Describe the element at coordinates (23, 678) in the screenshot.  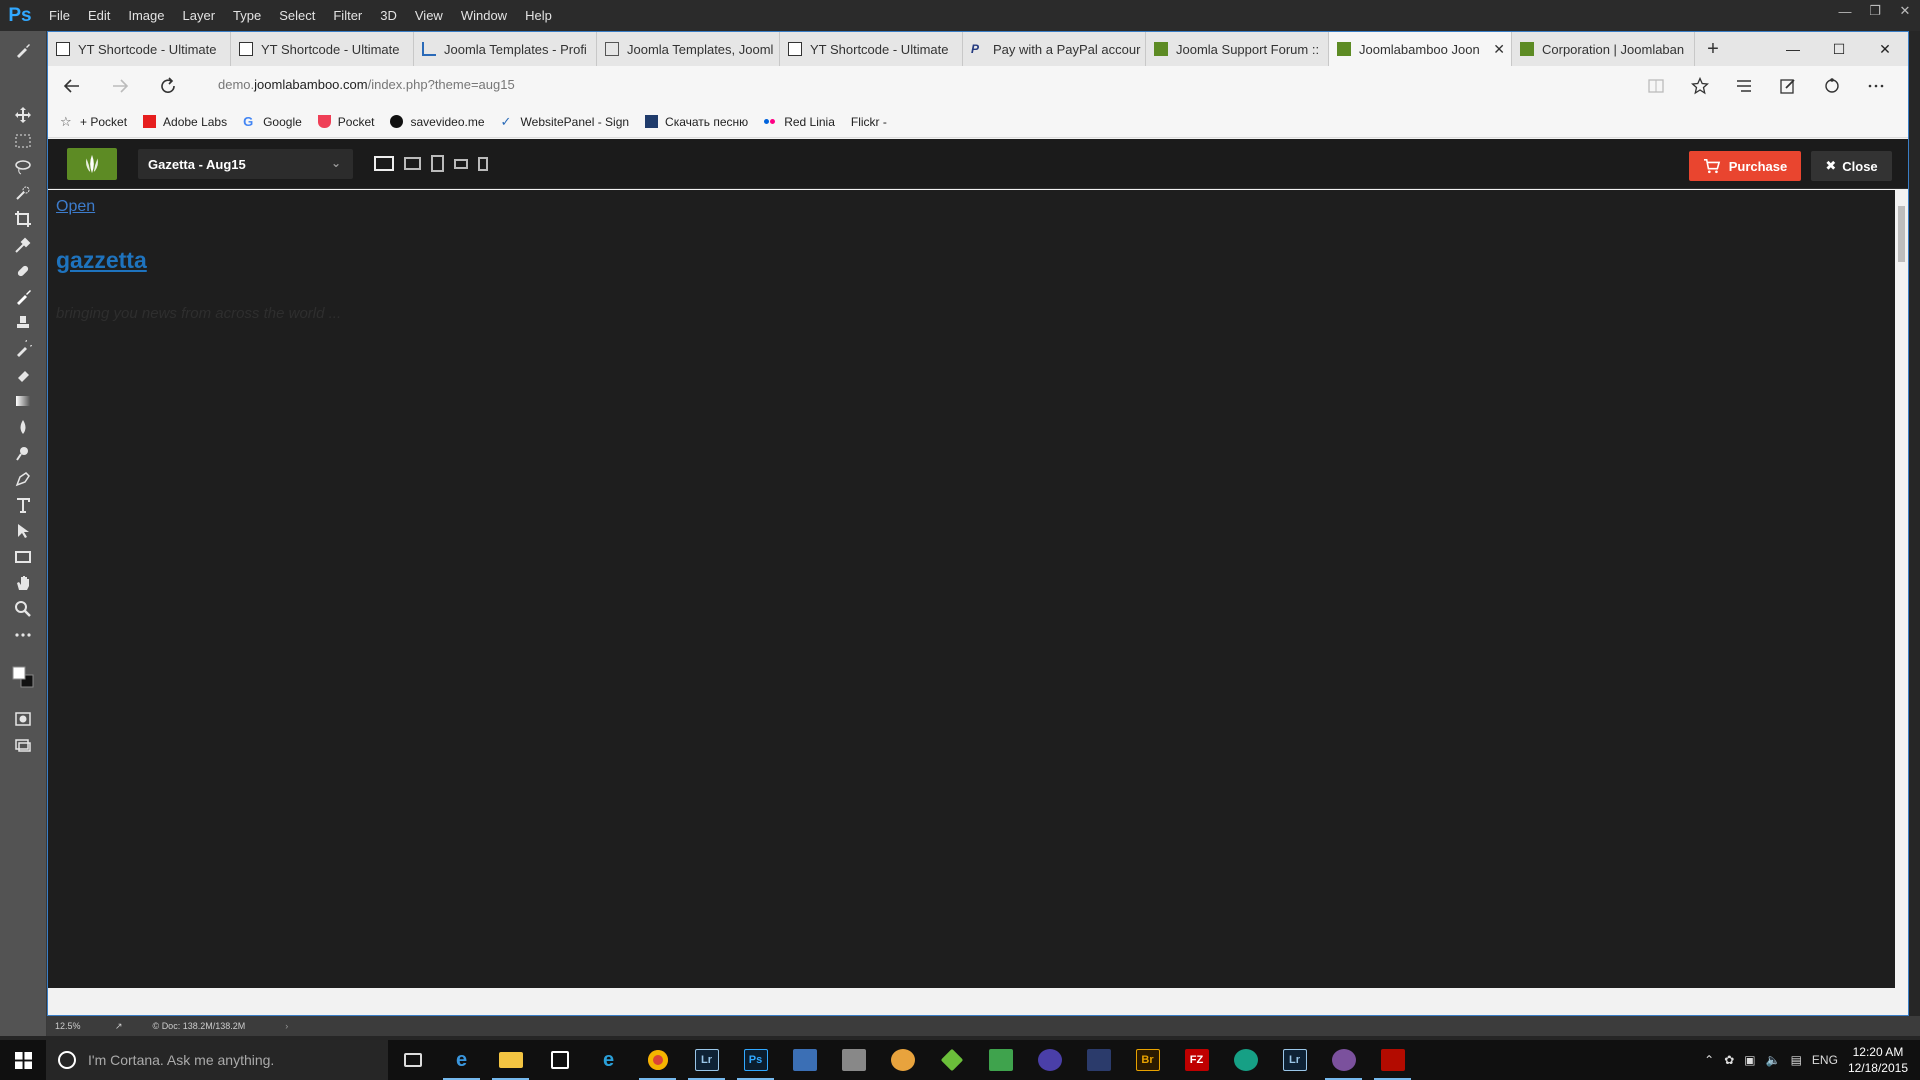
I see `color-swatches-icon` at that location.